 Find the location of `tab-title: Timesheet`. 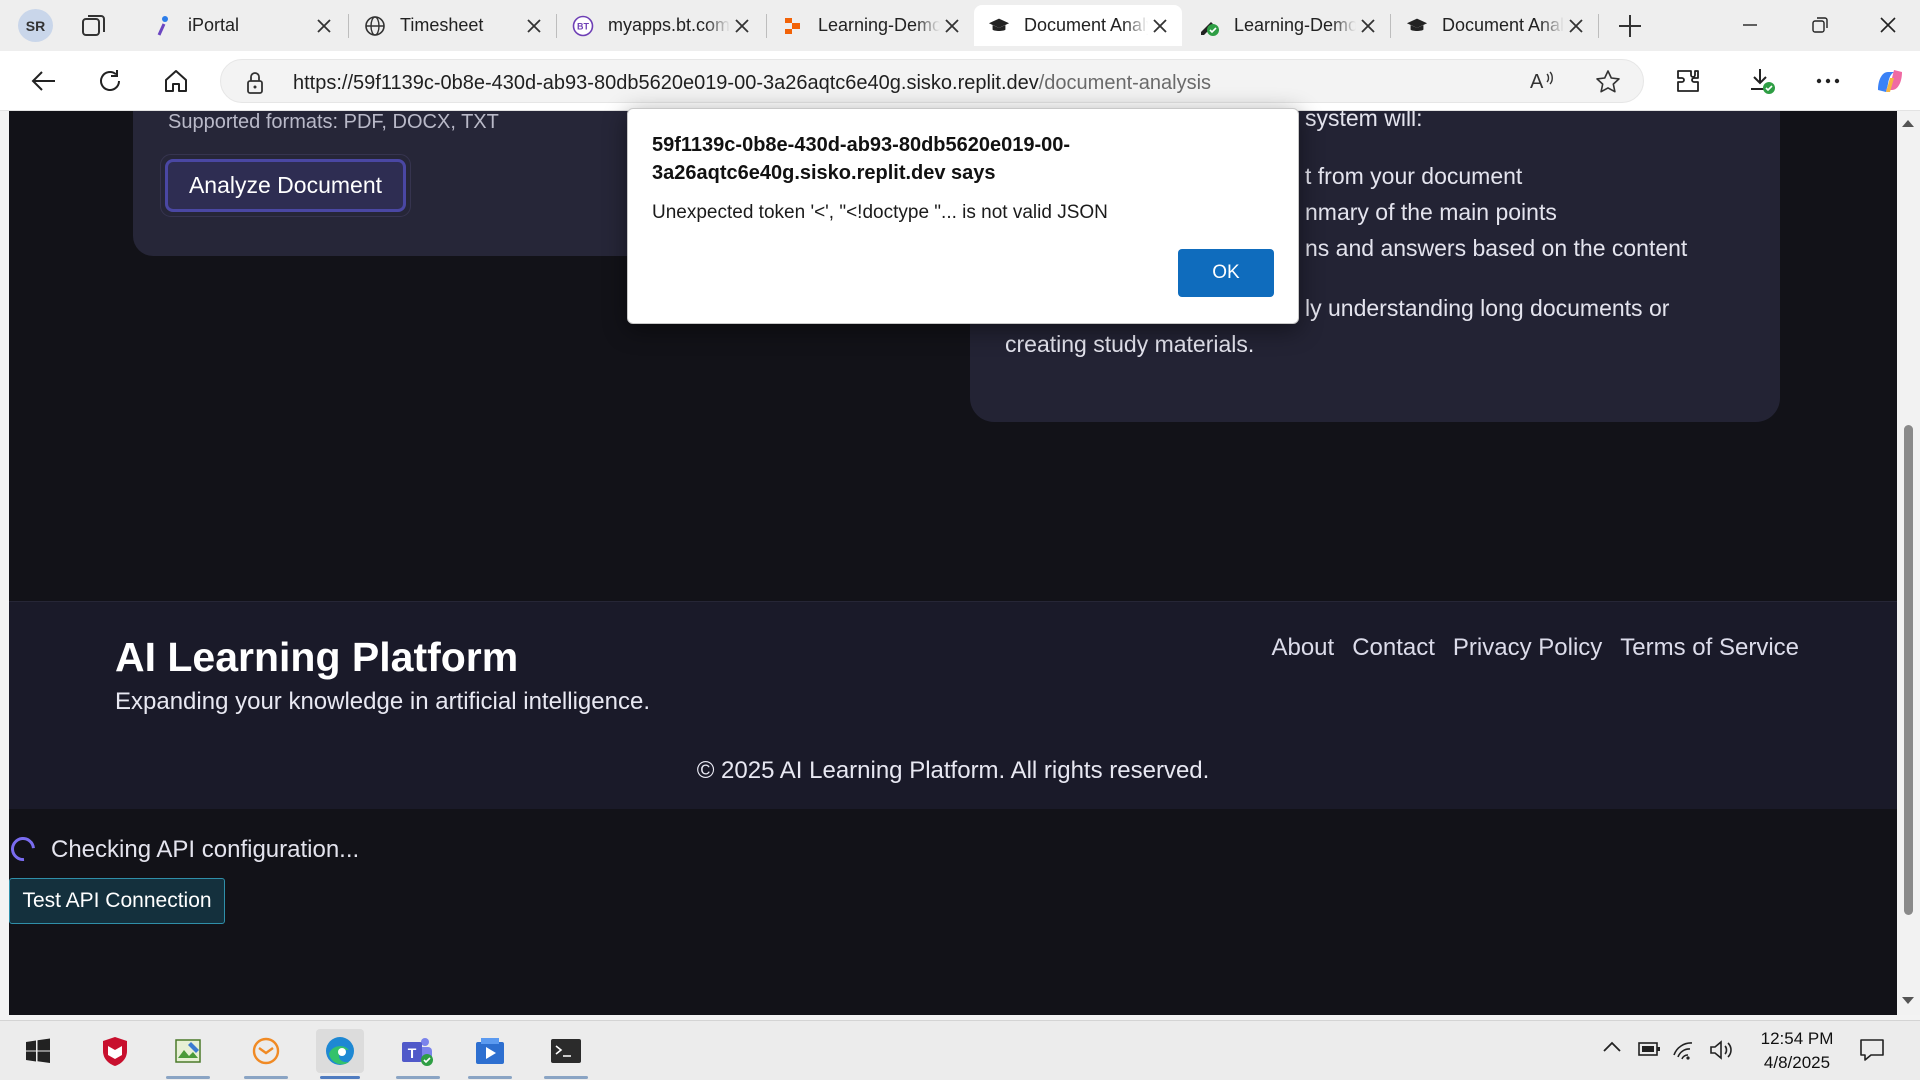

tab-title: Timesheet is located at coordinates (442, 25).